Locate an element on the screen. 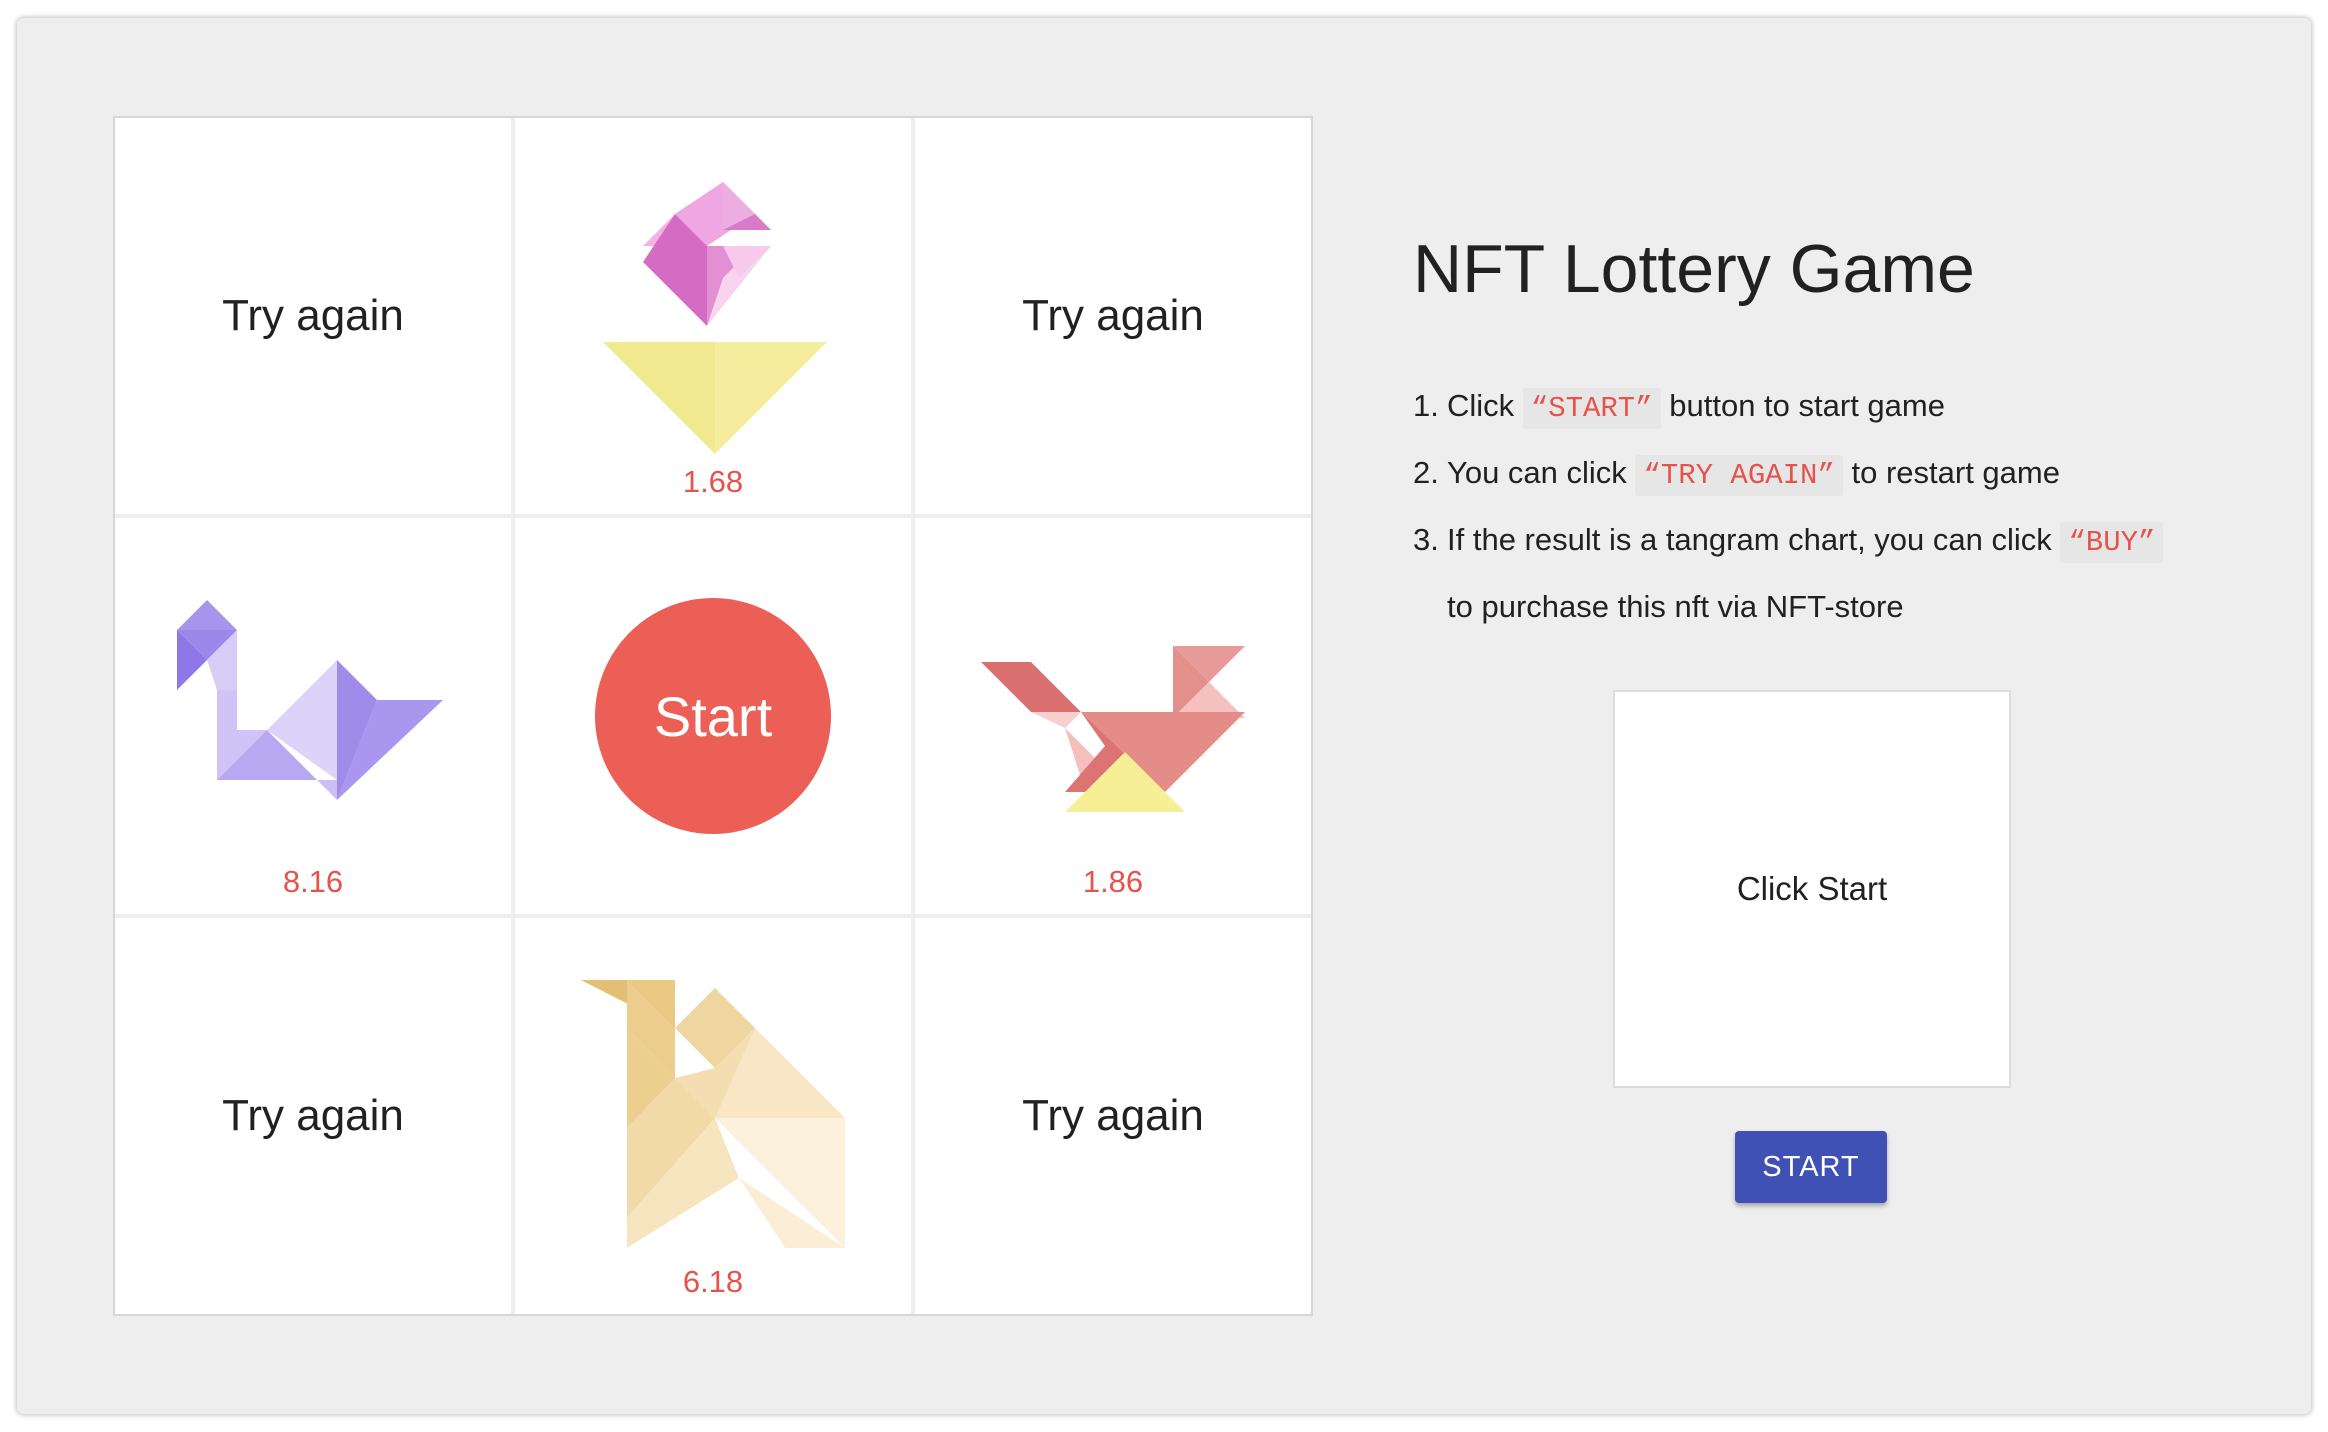 This screenshot has height=1432, width=2328. swan-tangram-icon is located at coordinates (310, 700).